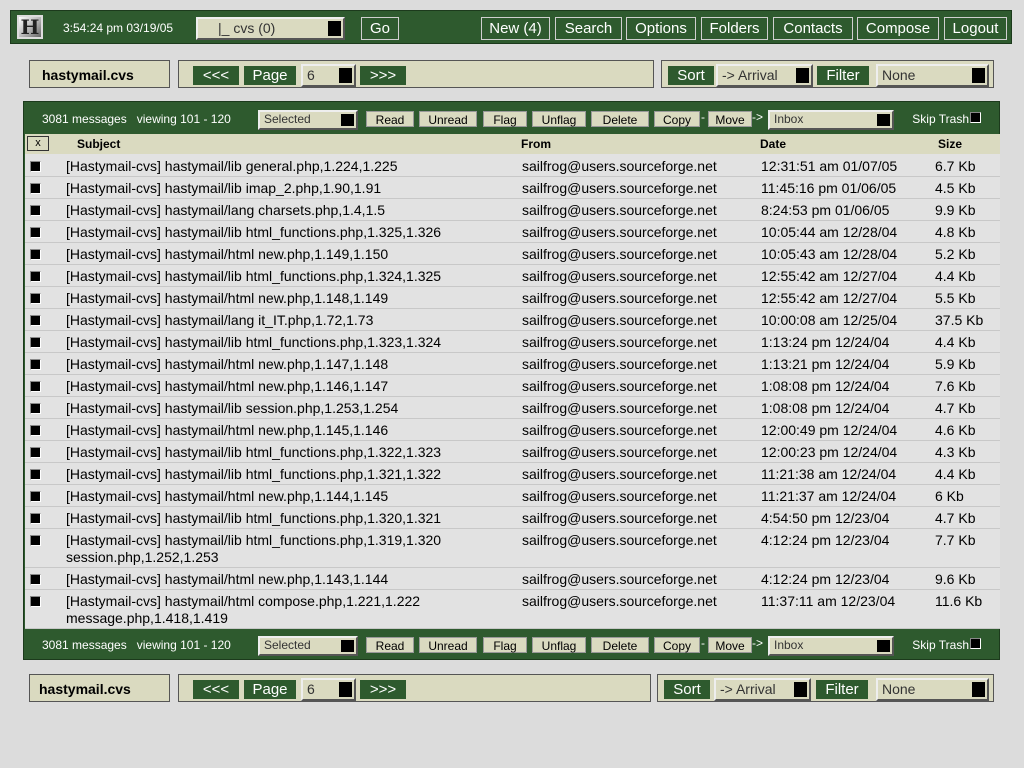 Image resolution: width=1024 pixels, height=768 pixels. Describe the element at coordinates (773, 144) in the screenshot. I see `date-column-header: Date` at that location.